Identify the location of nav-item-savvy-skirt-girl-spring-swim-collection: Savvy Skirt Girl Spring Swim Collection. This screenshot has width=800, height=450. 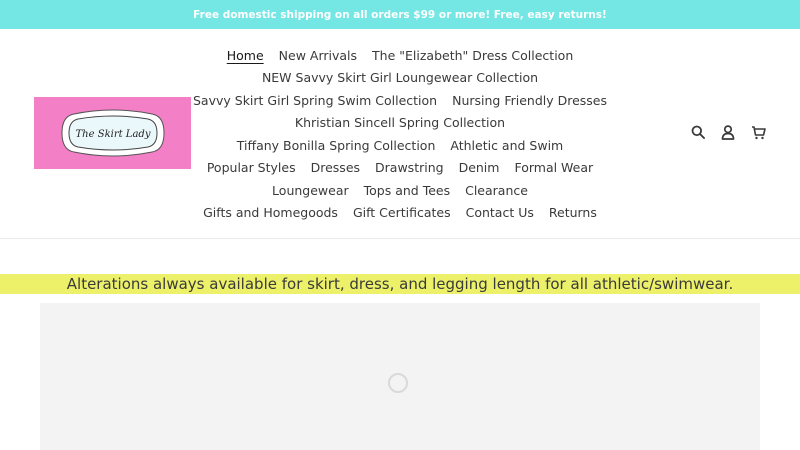
(315, 100).